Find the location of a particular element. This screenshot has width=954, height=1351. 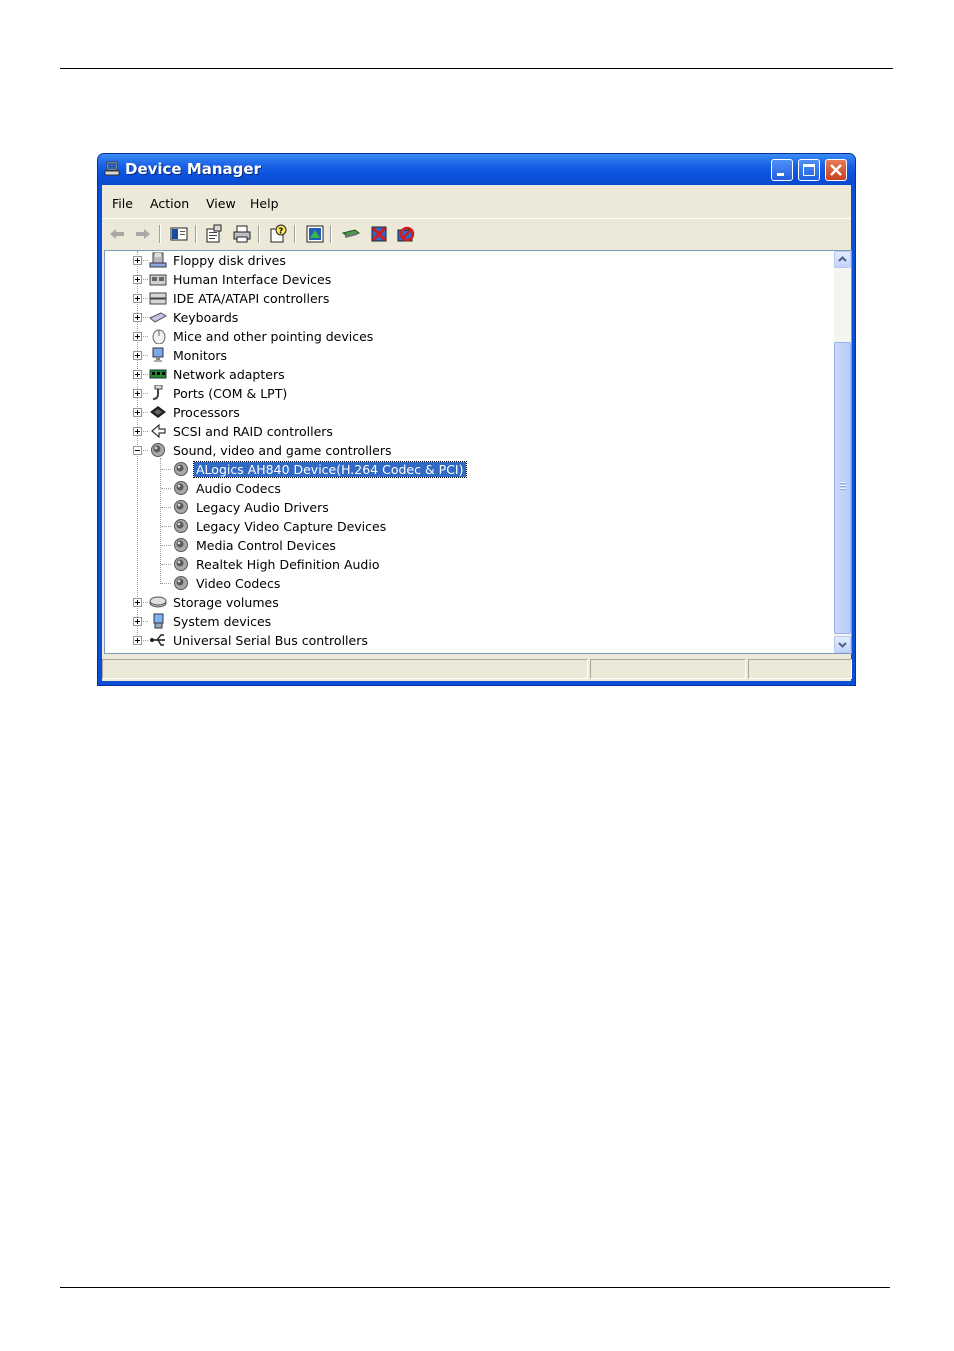

tree-item-label: Legacy Video Capture Devices is located at coordinates (291, 526).